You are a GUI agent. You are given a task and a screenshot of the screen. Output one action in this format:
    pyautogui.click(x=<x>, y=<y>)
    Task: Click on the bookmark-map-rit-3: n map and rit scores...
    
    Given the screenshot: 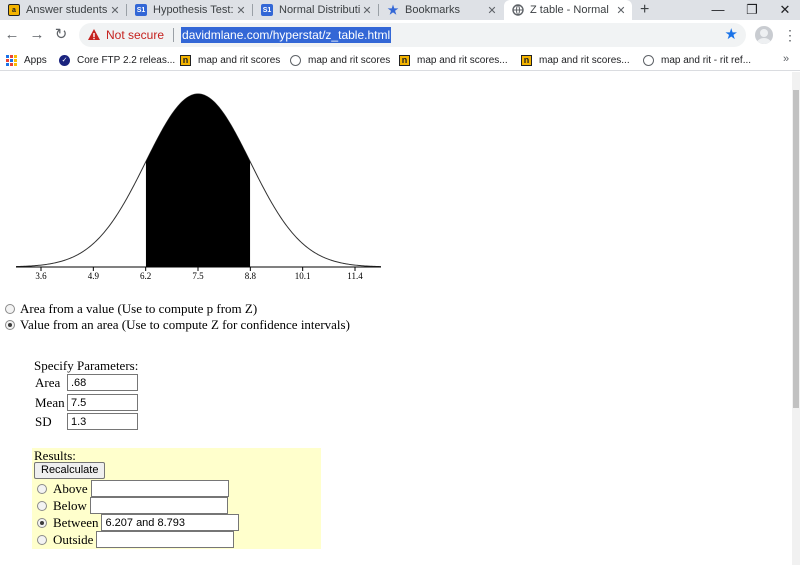 What is the action you would take?
    pyautogui.click(x=453, y=60)
    